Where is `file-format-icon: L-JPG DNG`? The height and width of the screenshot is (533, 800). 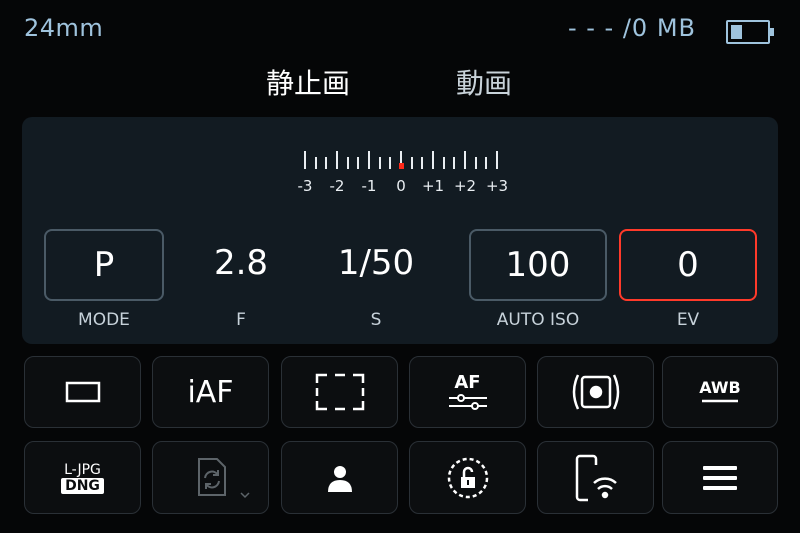 file-format-icon: L-JPG DNG is located at coordinates (83, 478).